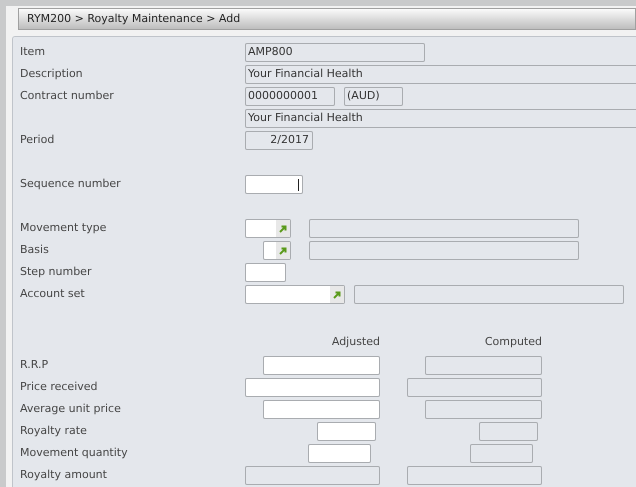 The height and width of the screenshot is (487, 636). I want to click on field-label: Period, so click(37, 139).